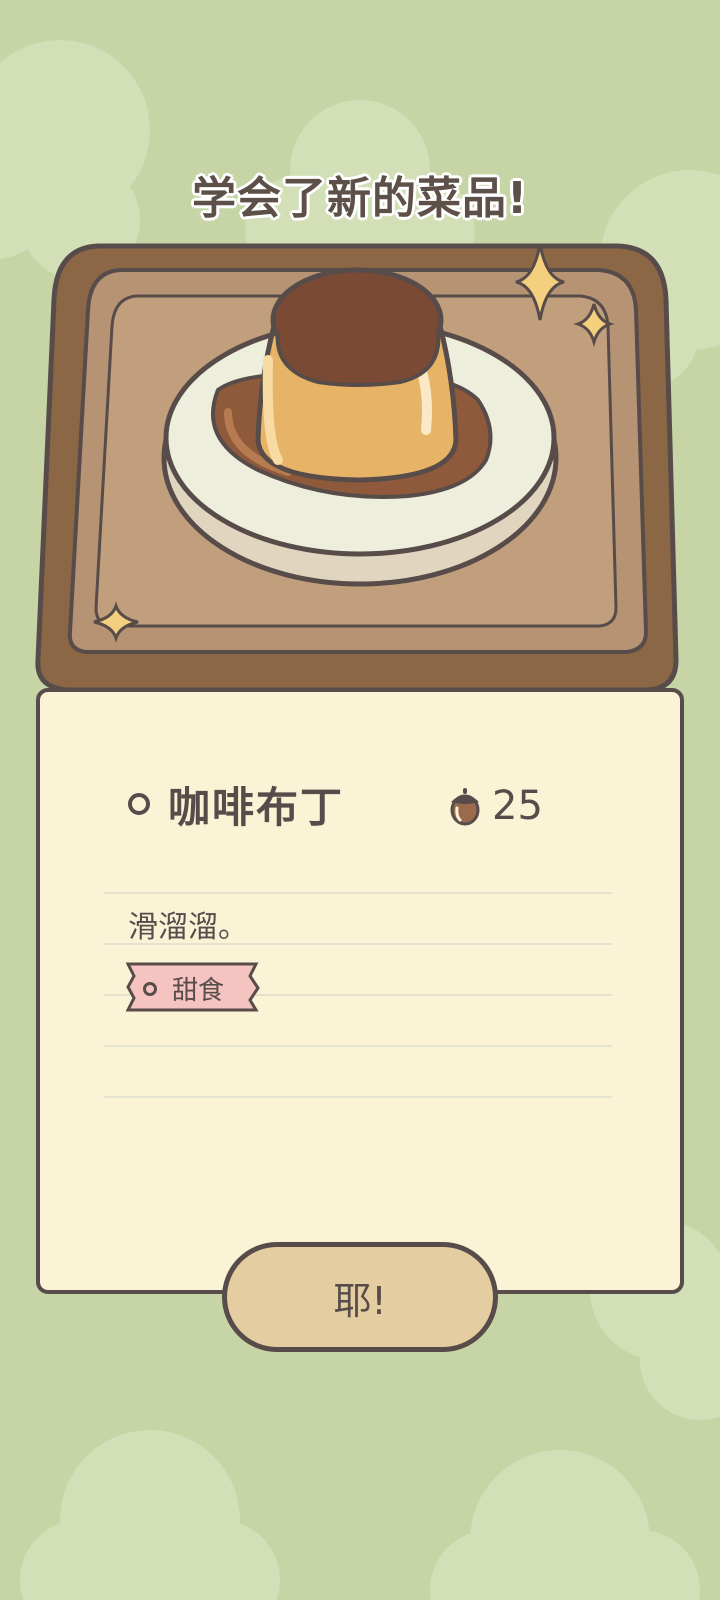  Describe the element at coordinates (517, 806) in the screenshot. I see `dish-price: 25` at that location.